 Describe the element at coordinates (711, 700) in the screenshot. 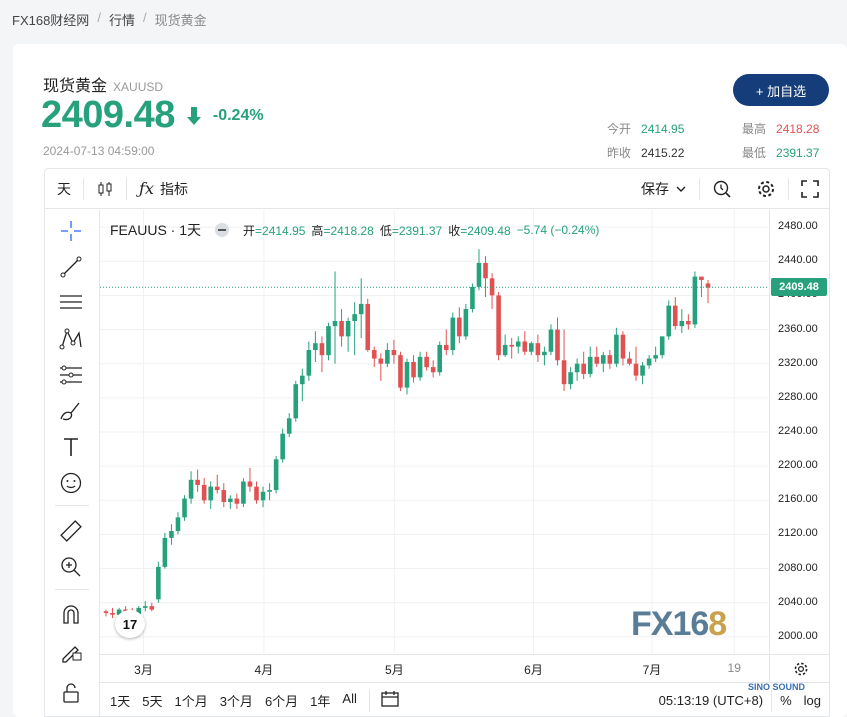

I see `clock-timezone: 05:13:19 (UTC+8)` at that location.